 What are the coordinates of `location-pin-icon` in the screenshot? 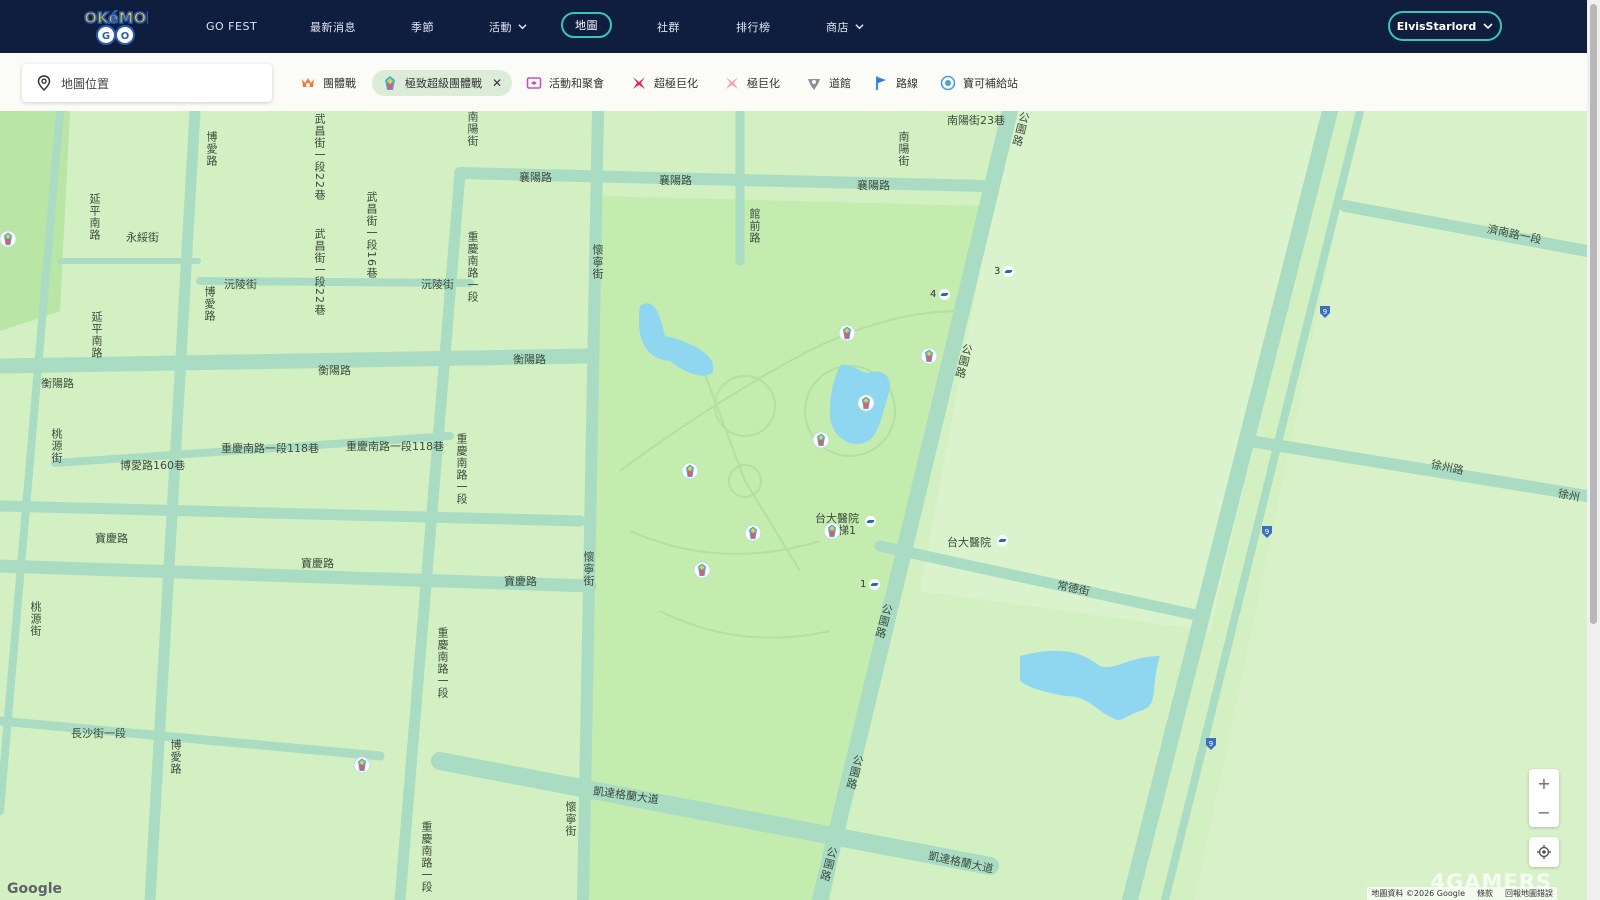 It's located at (44, 83).